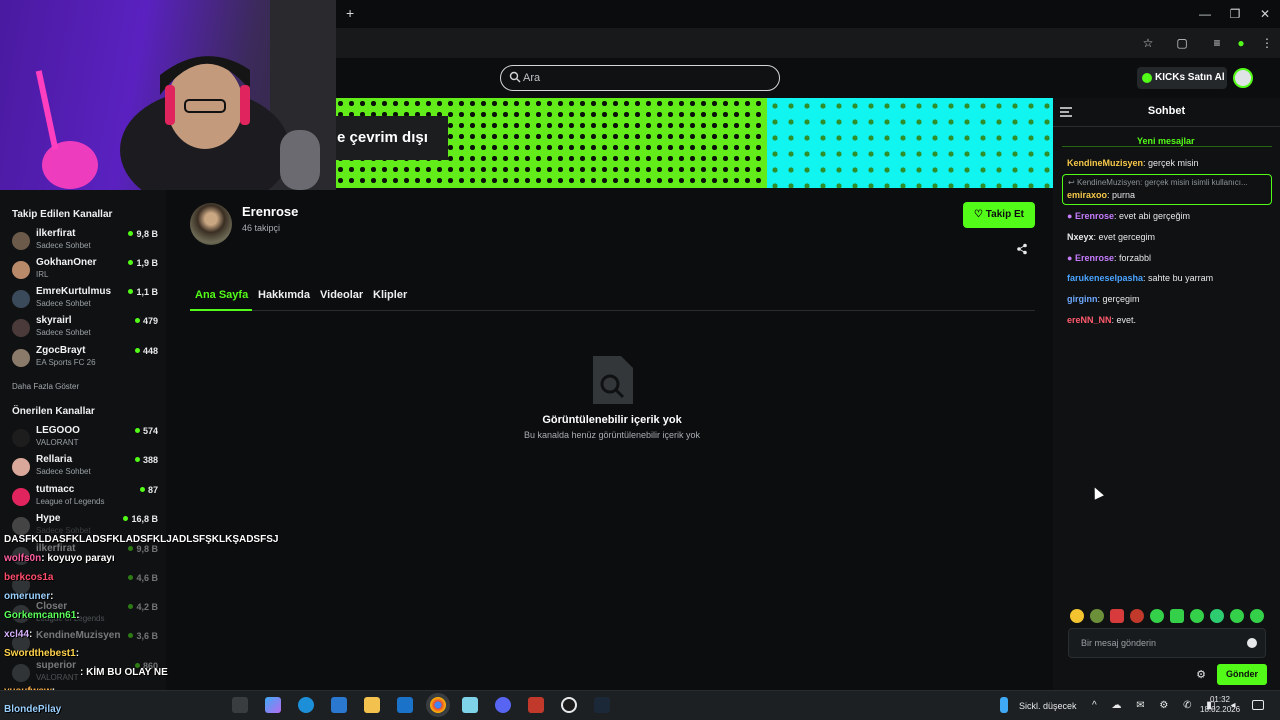  What do you see at coordinates (87, 468) in the screenshot?
I see `sidebar-channel-rellaria: Rellaria Sadece Sohbet 388` at bounding box center [87, 468].